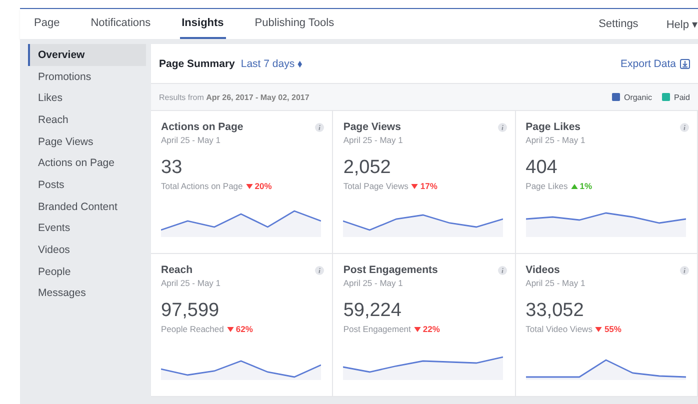 The width and height of the screenshot is (698, 404). Describe the element at coordinates (177, 270) in the screenshot. I see `card-title: Reach` at that location.